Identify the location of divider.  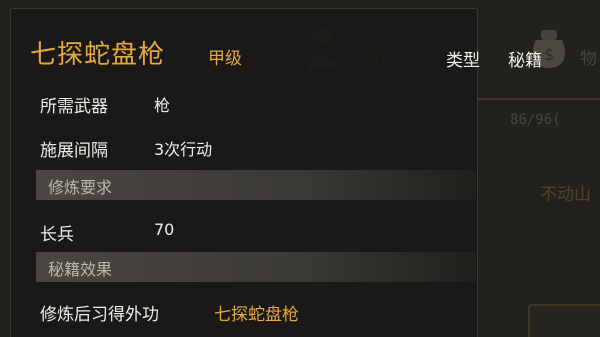
(539, 99).